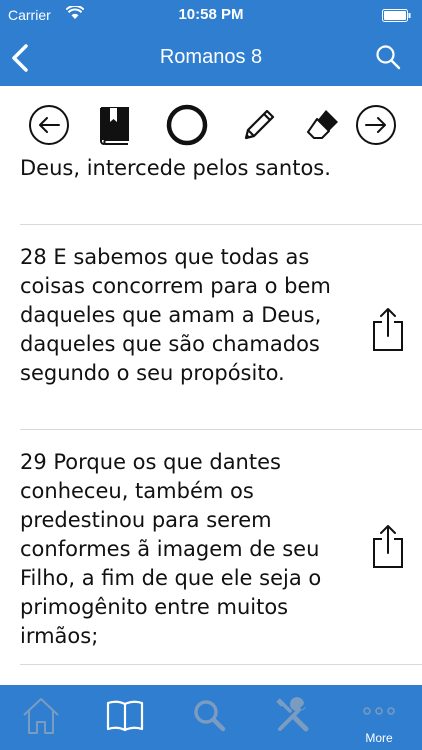 This screenshot has width=422, height=750. I want to click on book-icon, so click(125, 717).